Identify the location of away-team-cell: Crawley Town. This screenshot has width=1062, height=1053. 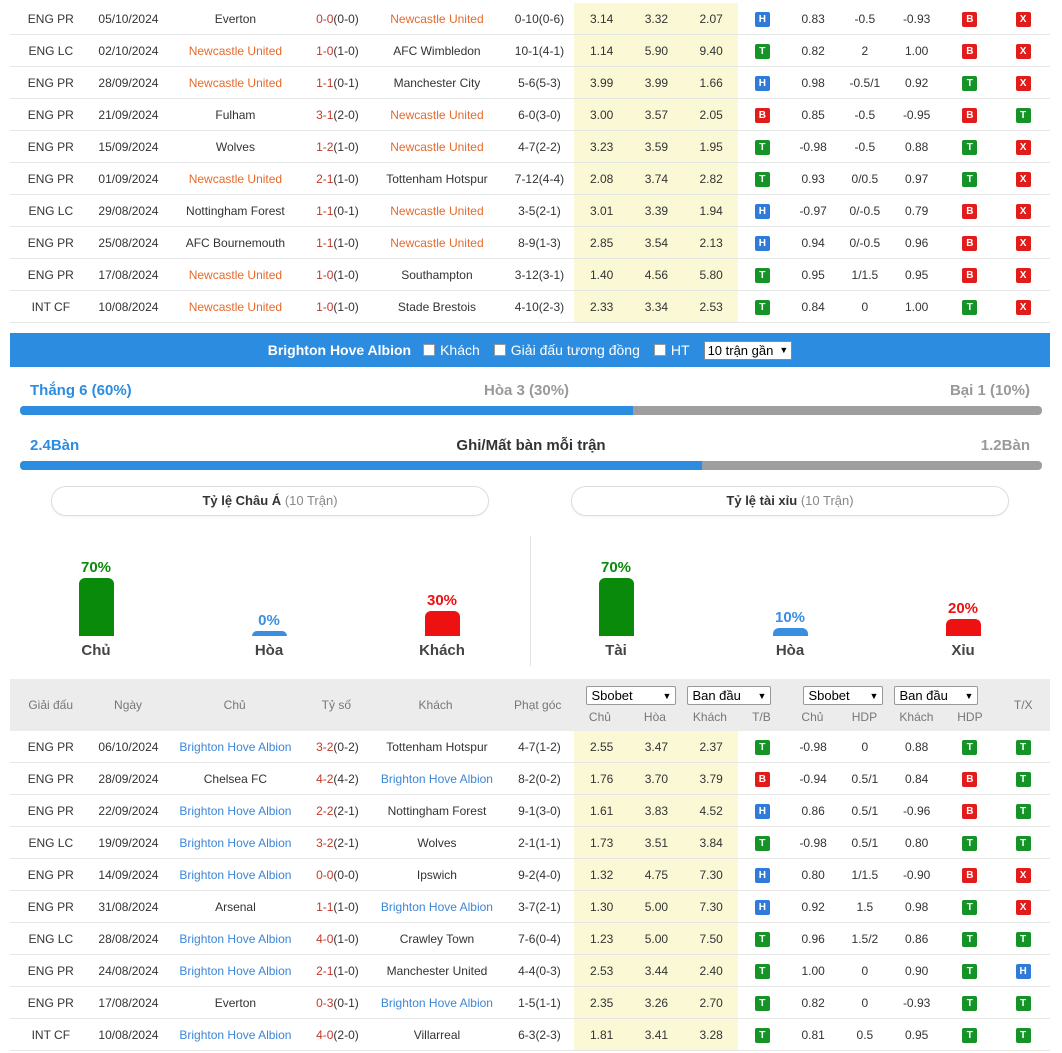
(436, 939).